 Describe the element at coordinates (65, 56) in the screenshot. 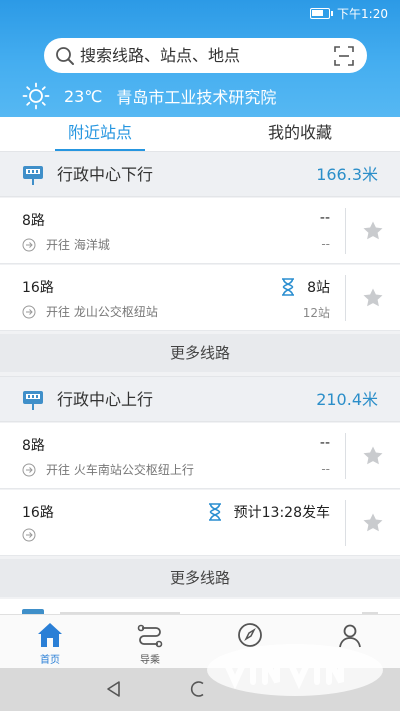

I see `search-icon` at that location.